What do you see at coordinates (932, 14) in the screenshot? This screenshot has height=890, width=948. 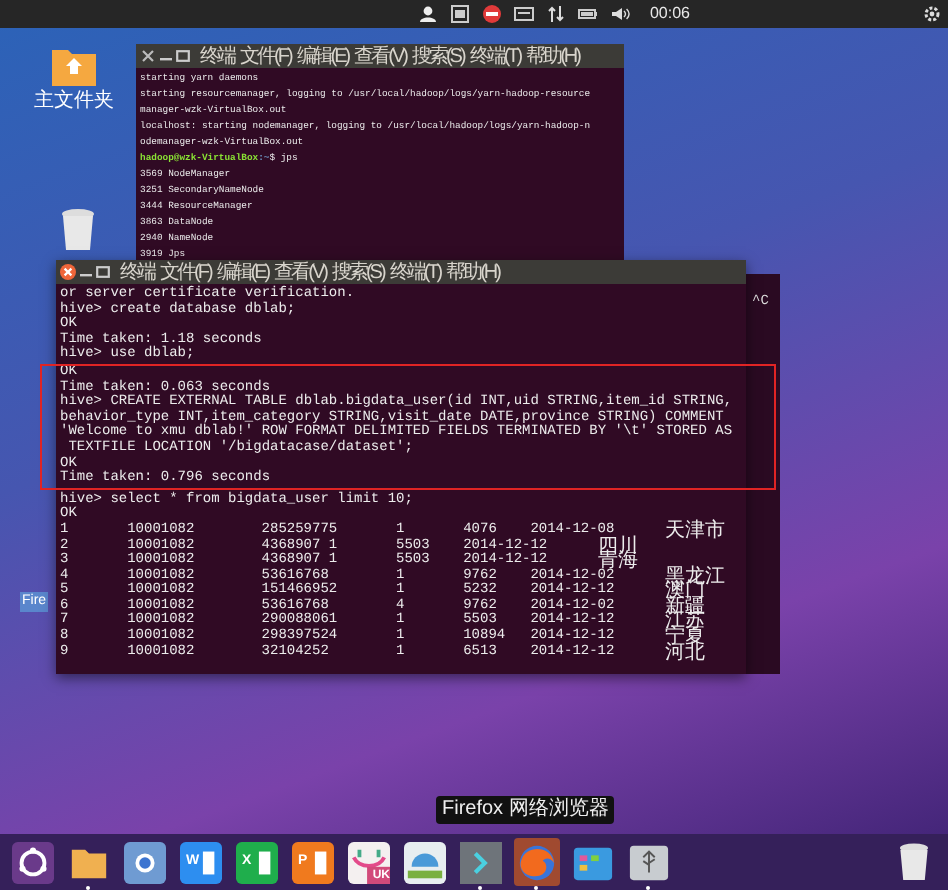 I see `settings-icon` at bounding box center [932, 14].